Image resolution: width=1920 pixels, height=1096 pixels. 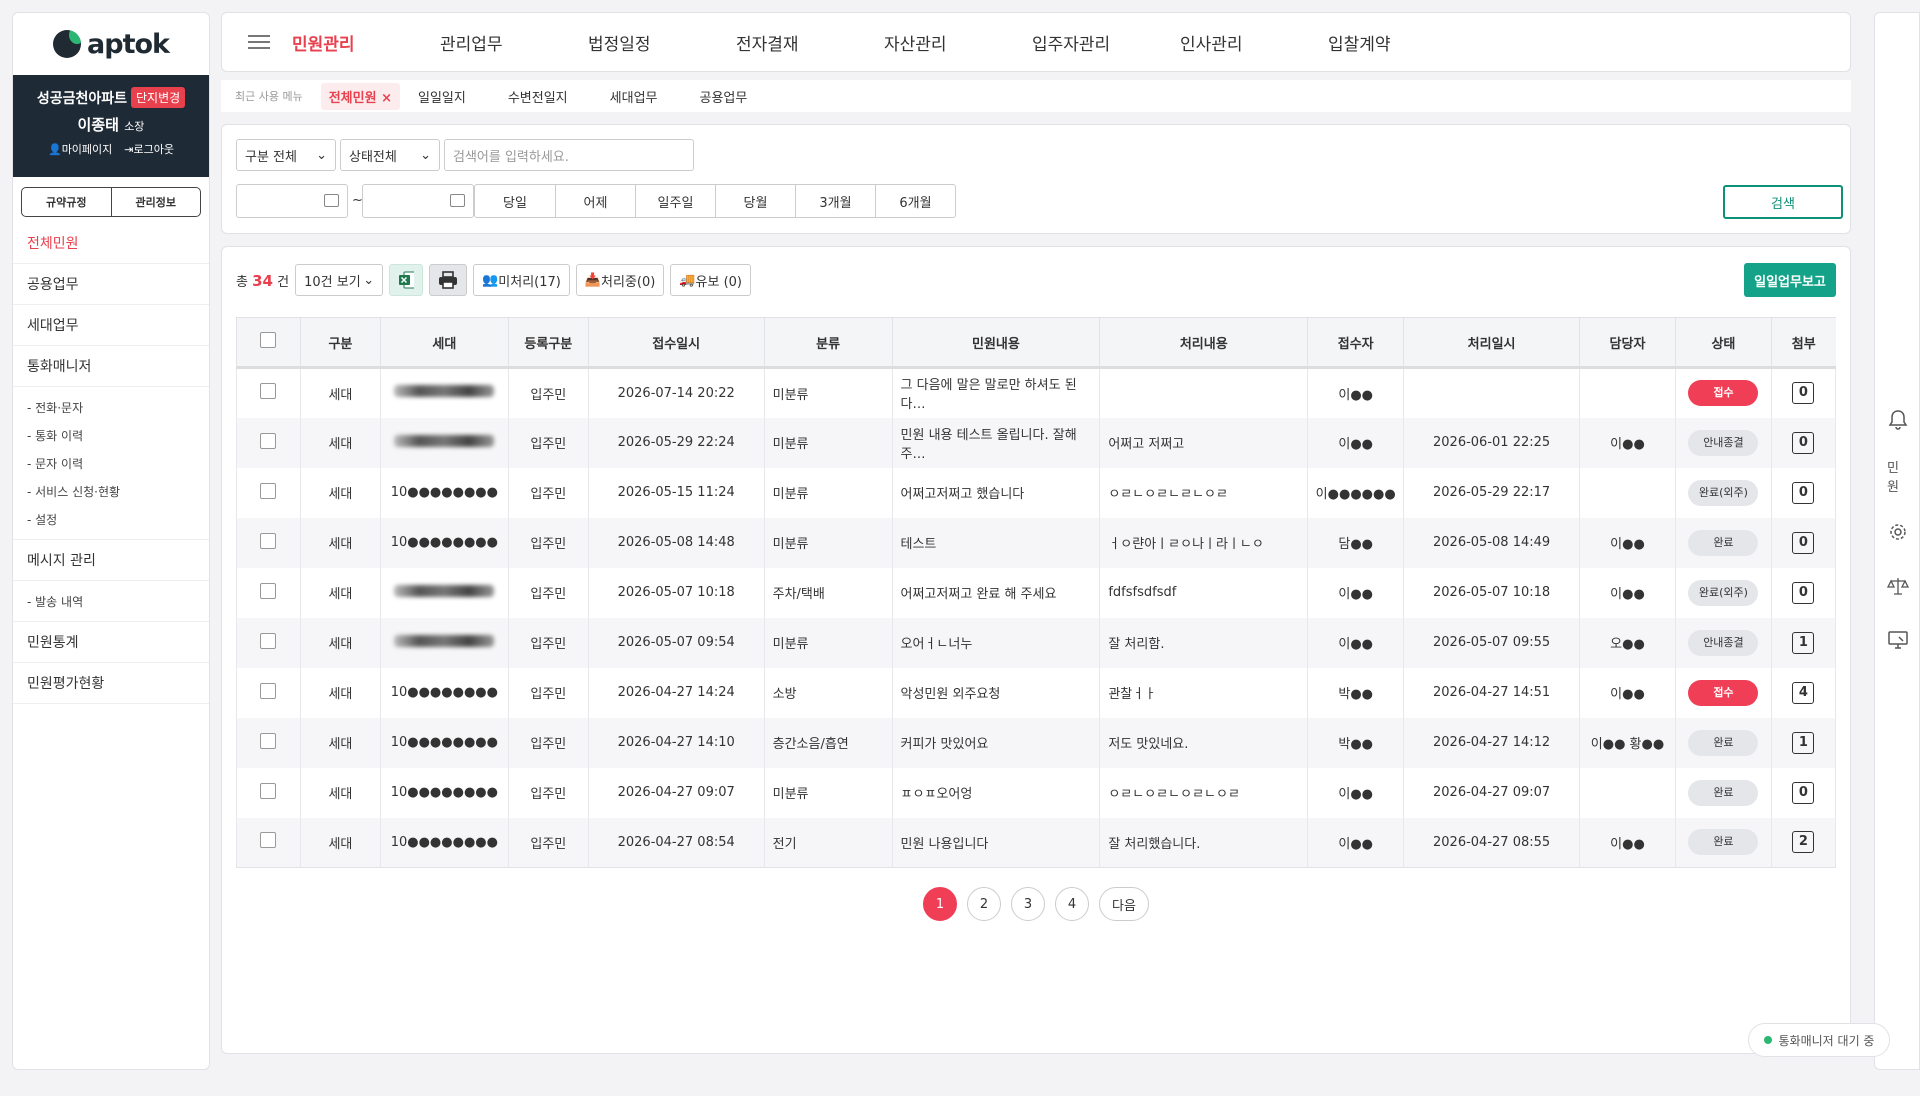 I want to click on mypage-link: 👤마이페이지, so click(x=80, y=149).